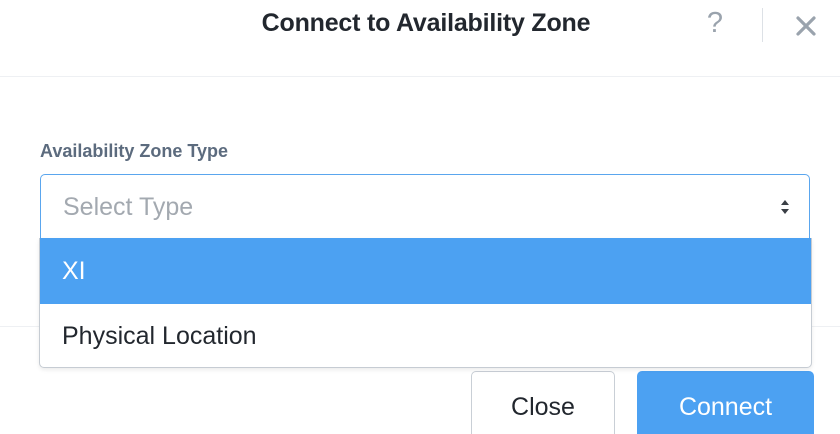 This screenshot has height=434, width=840. What do you see at coordinates (543, 402) in the screenshot?
I see `close-button: Close` at bounding box center [543, 402].